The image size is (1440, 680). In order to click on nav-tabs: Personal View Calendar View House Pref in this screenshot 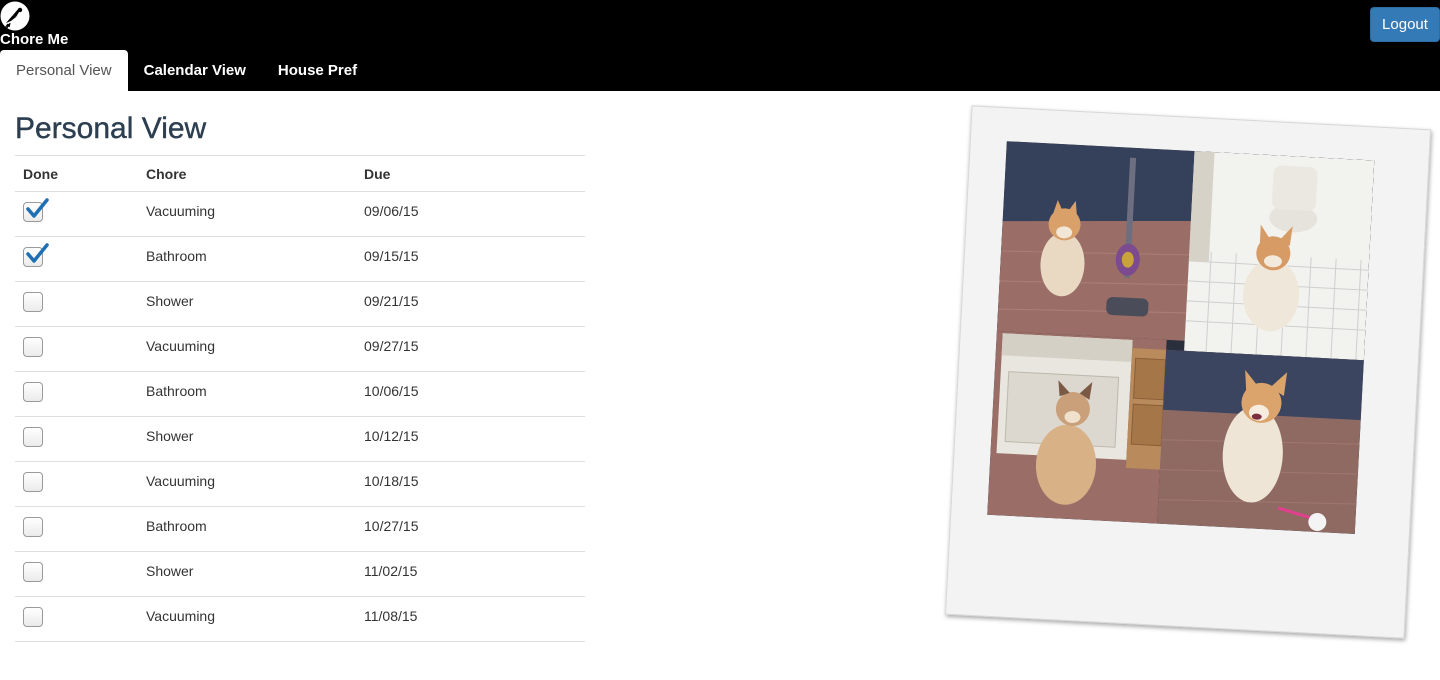, I will do `click(186, 70)`.